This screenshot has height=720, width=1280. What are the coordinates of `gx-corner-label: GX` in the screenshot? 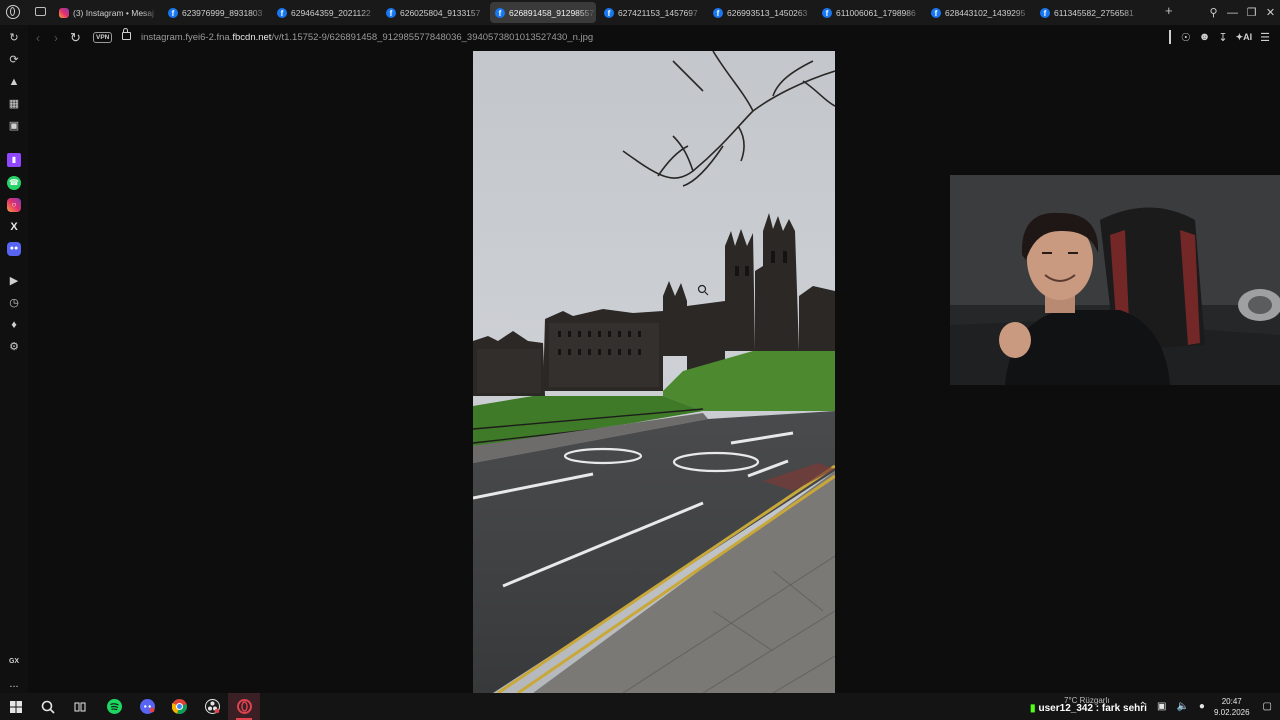 It's located at (14, 662).